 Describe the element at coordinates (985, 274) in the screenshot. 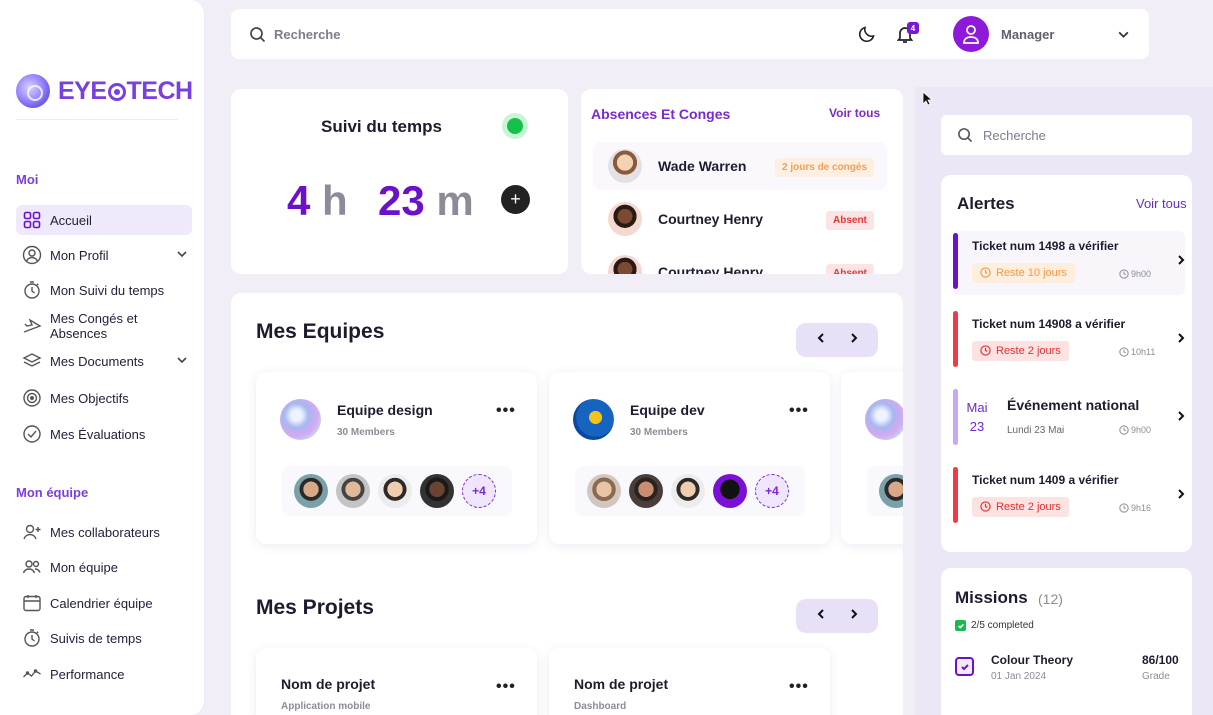

I see `clock-icon` at that location.